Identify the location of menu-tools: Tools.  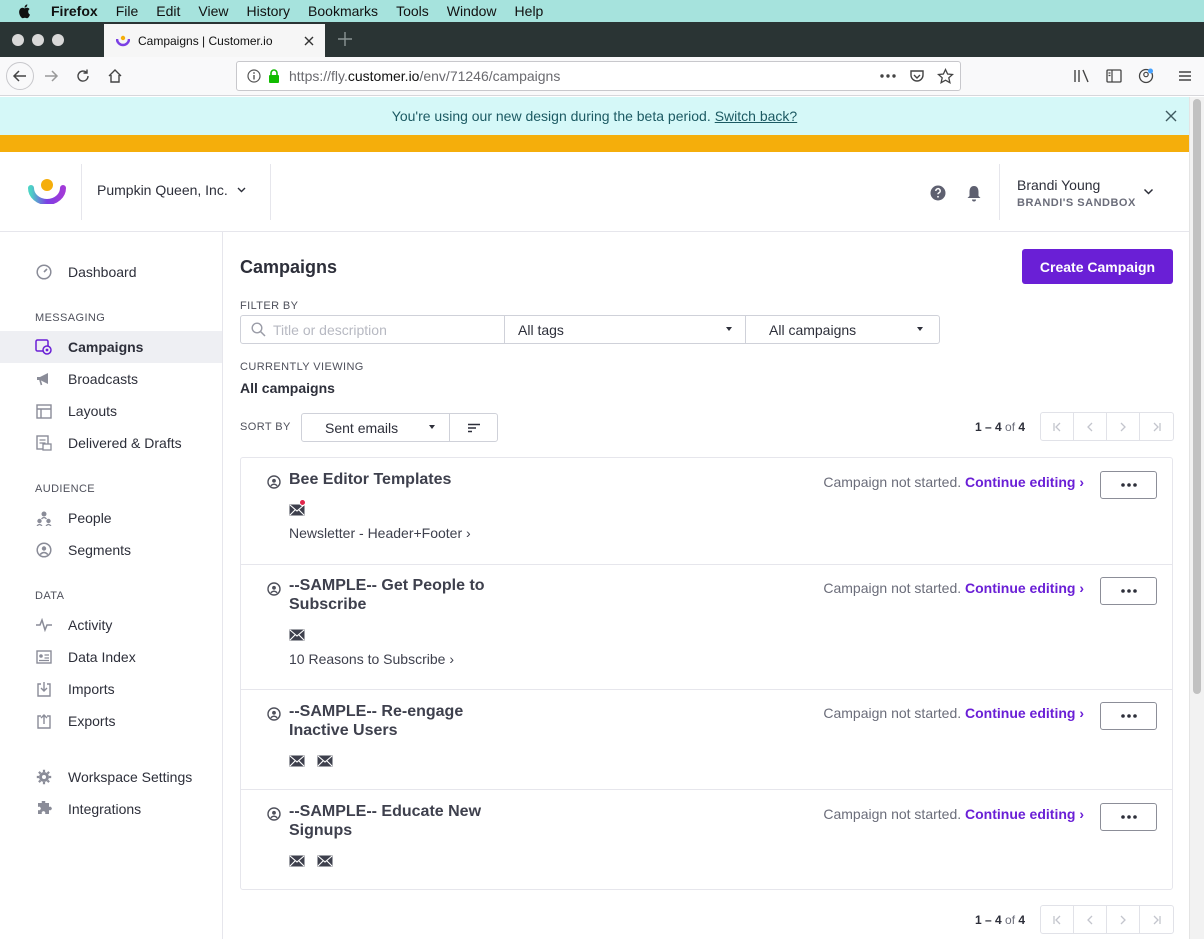
(412, 11).